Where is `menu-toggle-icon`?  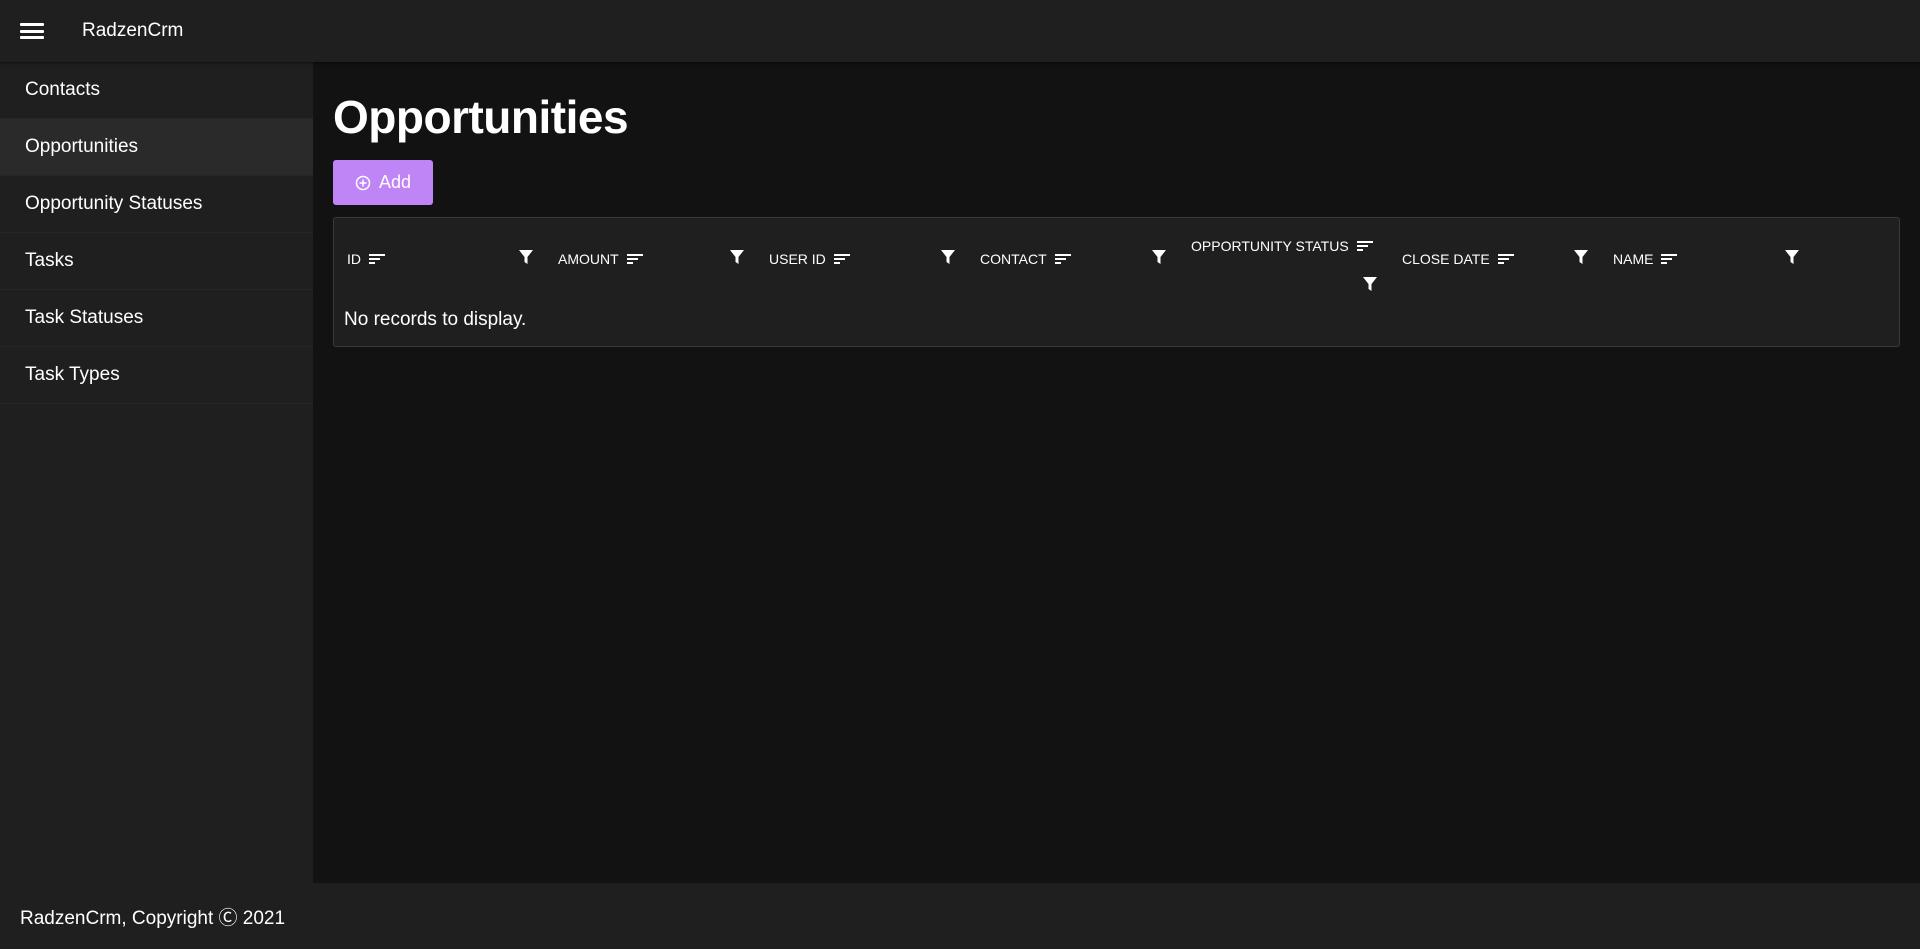 menu-toggle-icon is located at coordinates (32, 31).